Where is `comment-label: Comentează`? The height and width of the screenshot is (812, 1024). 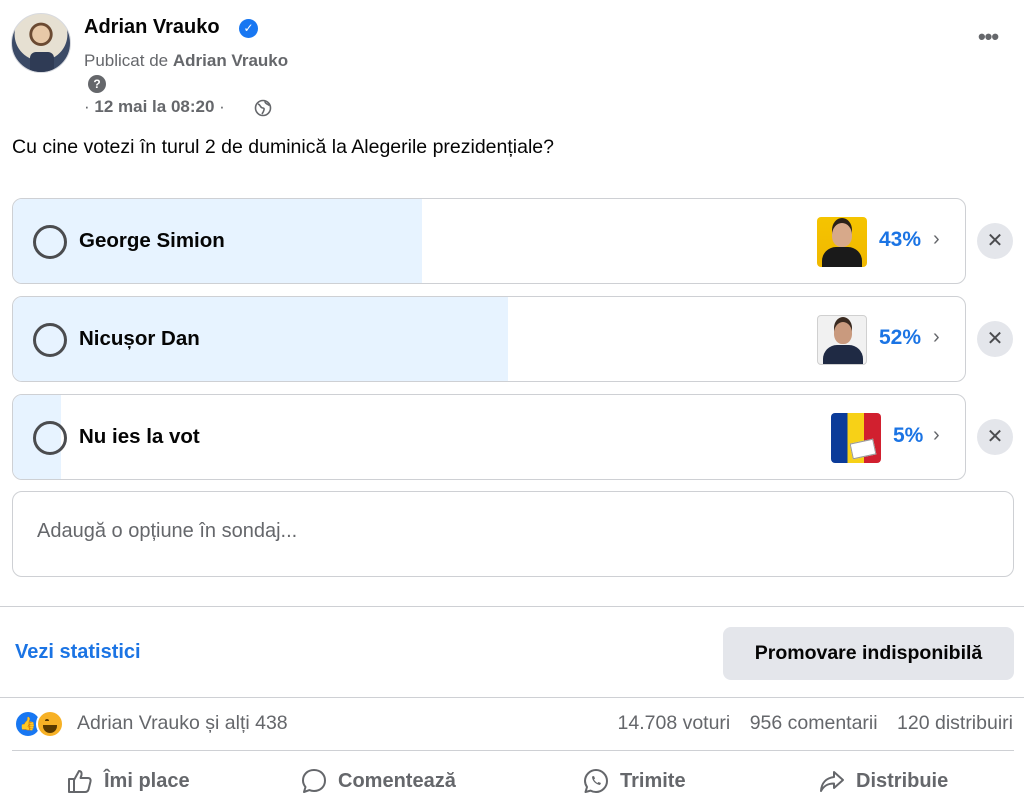
comment-label: Comentează is located at coordinates (397, 780).